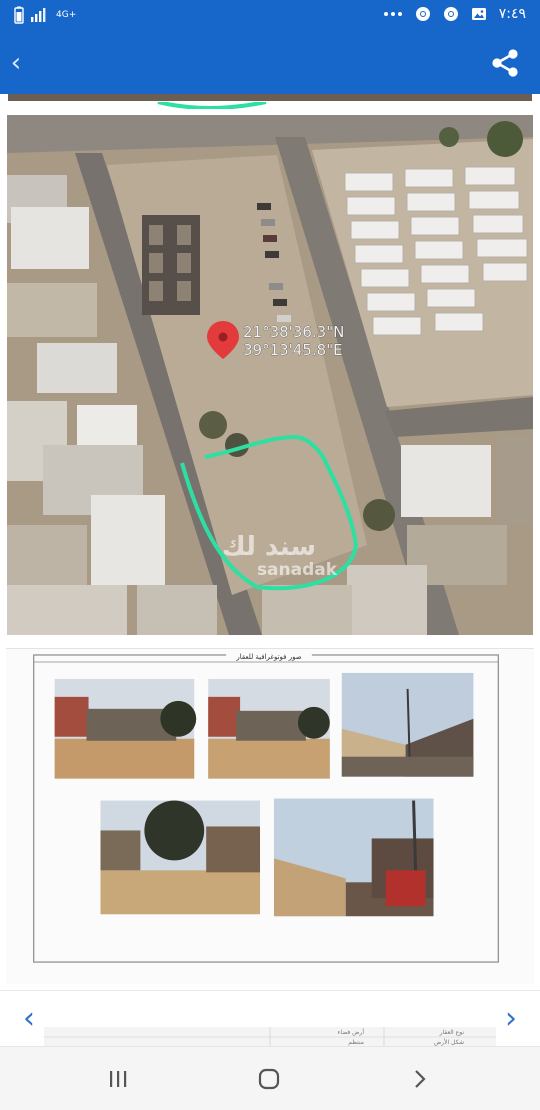  Describe the element at coordinates (392, 14) in the screenshot. I see `more-dots-icon` at that location.